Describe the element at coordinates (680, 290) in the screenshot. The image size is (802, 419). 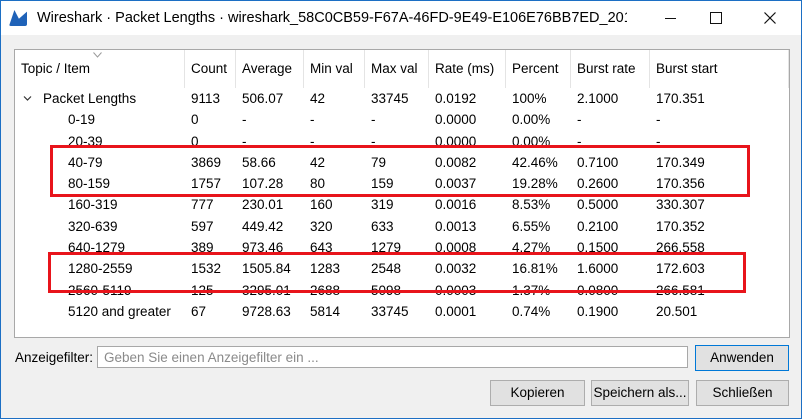
I see `cell-burst-start: 266.581` at that location.